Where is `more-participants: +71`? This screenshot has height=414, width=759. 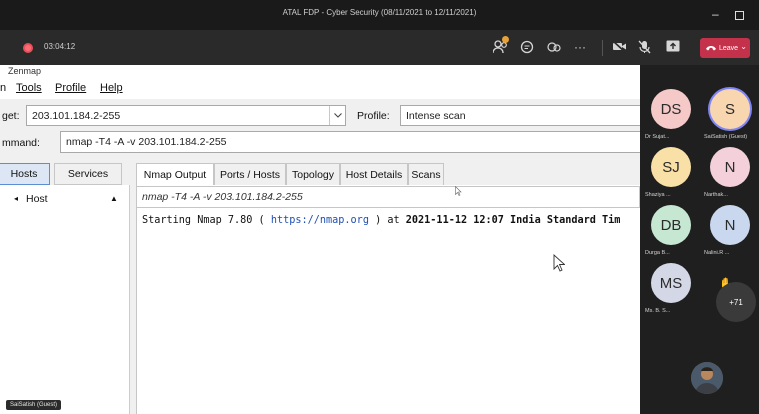
more-participants: +71 is located at coordinates (736, 302).